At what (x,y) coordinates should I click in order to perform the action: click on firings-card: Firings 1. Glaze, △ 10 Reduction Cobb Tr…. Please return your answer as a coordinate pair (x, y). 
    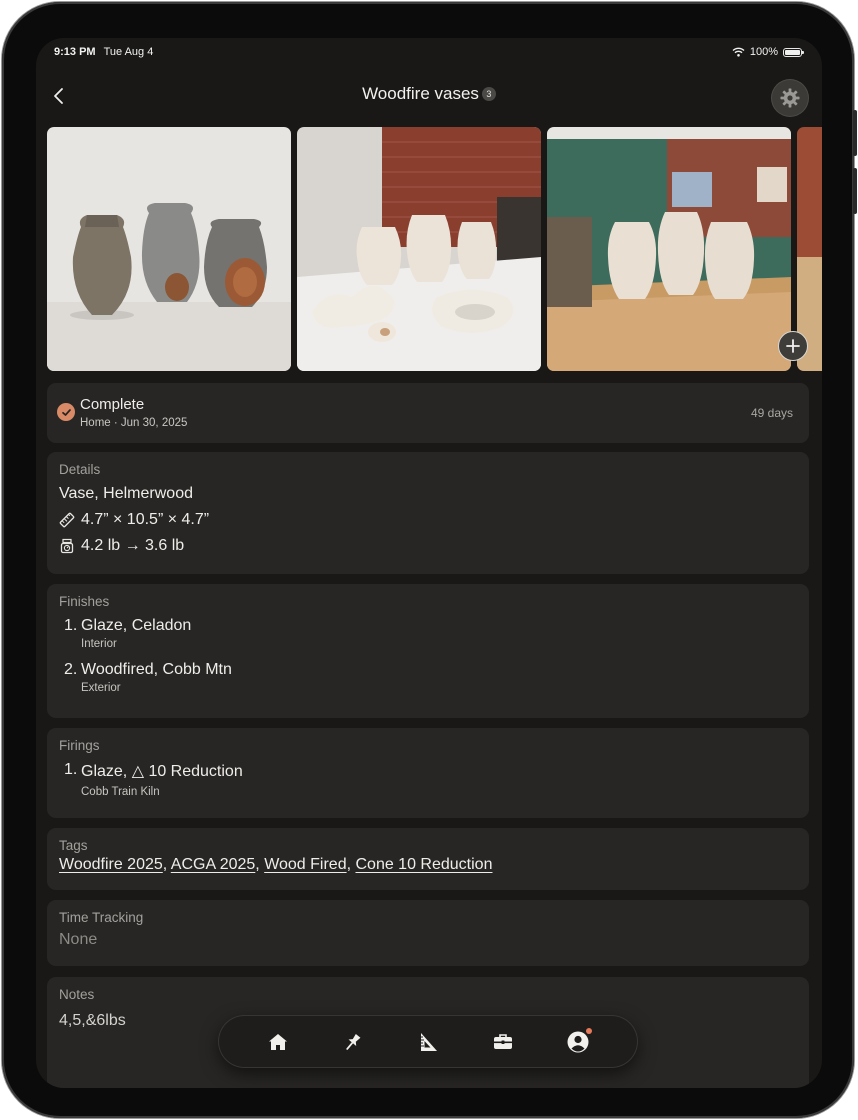
    Looking at the image, I should click on (428, 773).